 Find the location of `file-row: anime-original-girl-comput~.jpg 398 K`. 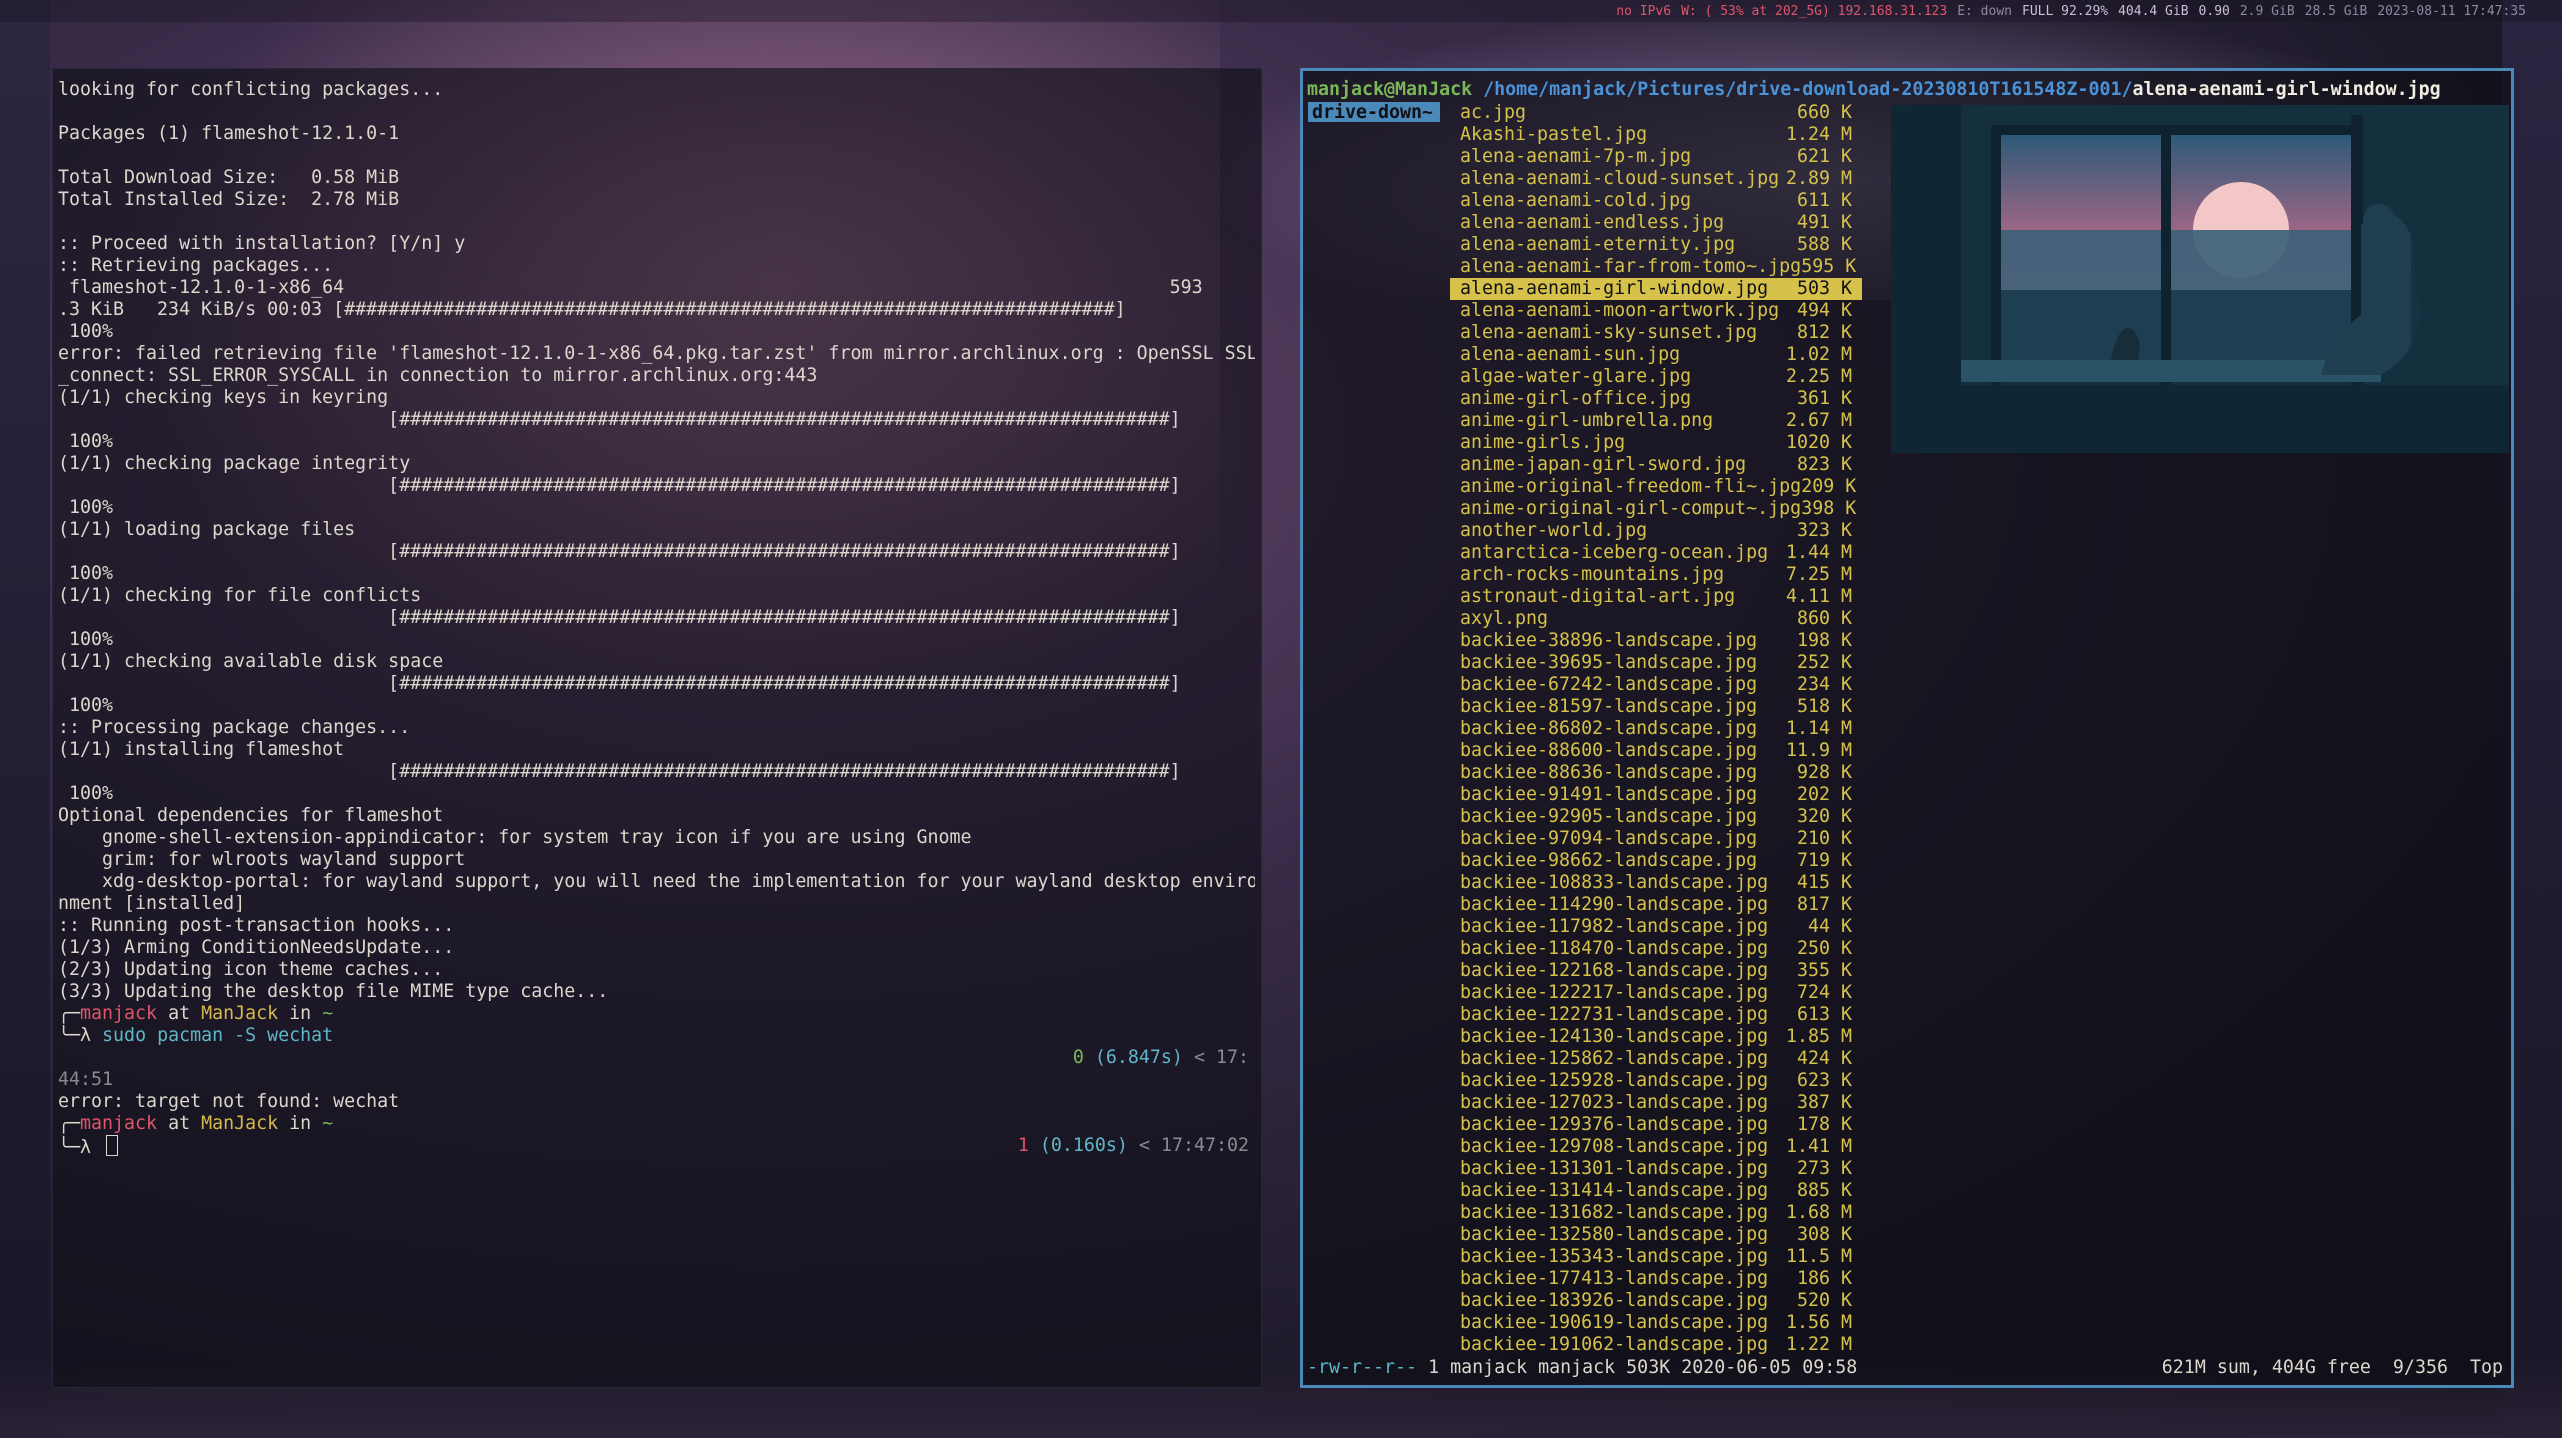

file-row: anime-original-girl-comput~.jpg 398 K is located at coordinates (1656, 509).